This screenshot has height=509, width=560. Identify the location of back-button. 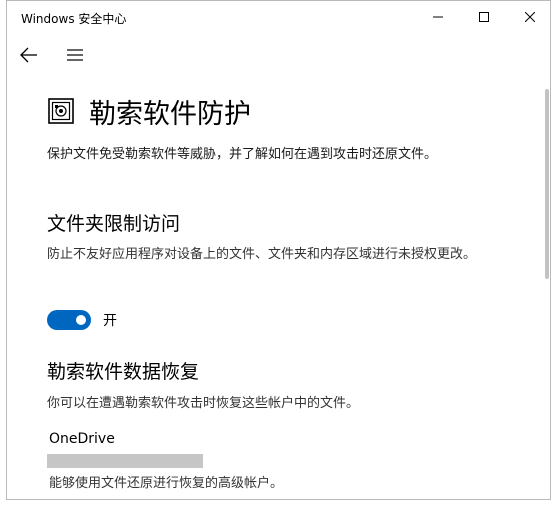
(29, 55).